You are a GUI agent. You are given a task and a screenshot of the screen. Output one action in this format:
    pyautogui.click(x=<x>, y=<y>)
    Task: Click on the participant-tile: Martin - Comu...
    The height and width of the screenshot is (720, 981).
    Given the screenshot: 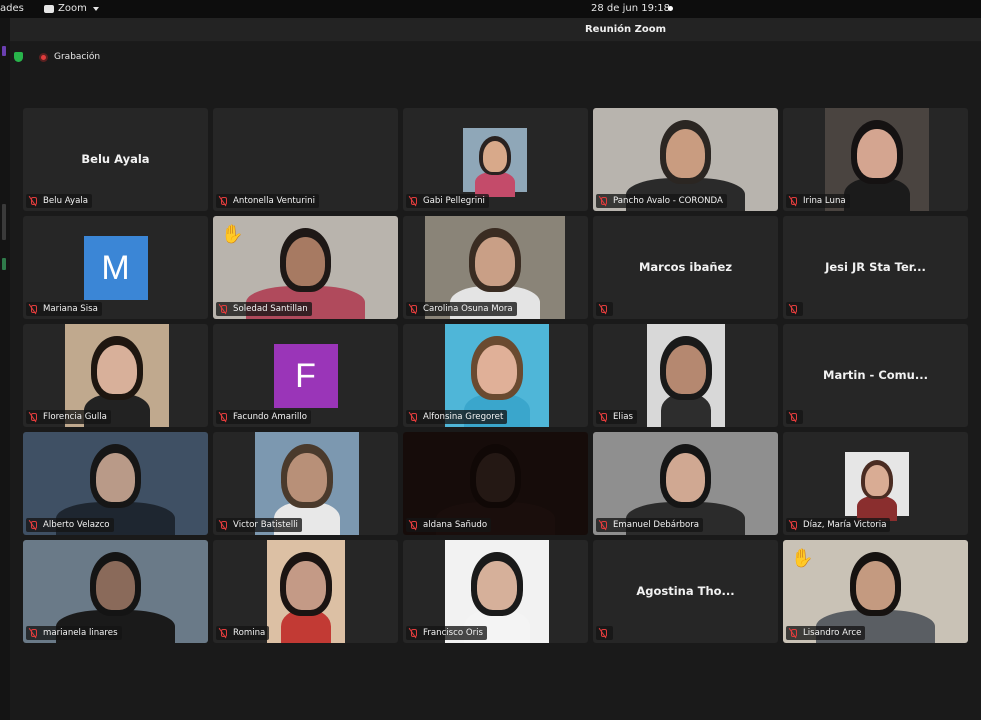 What is the action you would take?
    pyautogui.click(x=875, y=375)
    